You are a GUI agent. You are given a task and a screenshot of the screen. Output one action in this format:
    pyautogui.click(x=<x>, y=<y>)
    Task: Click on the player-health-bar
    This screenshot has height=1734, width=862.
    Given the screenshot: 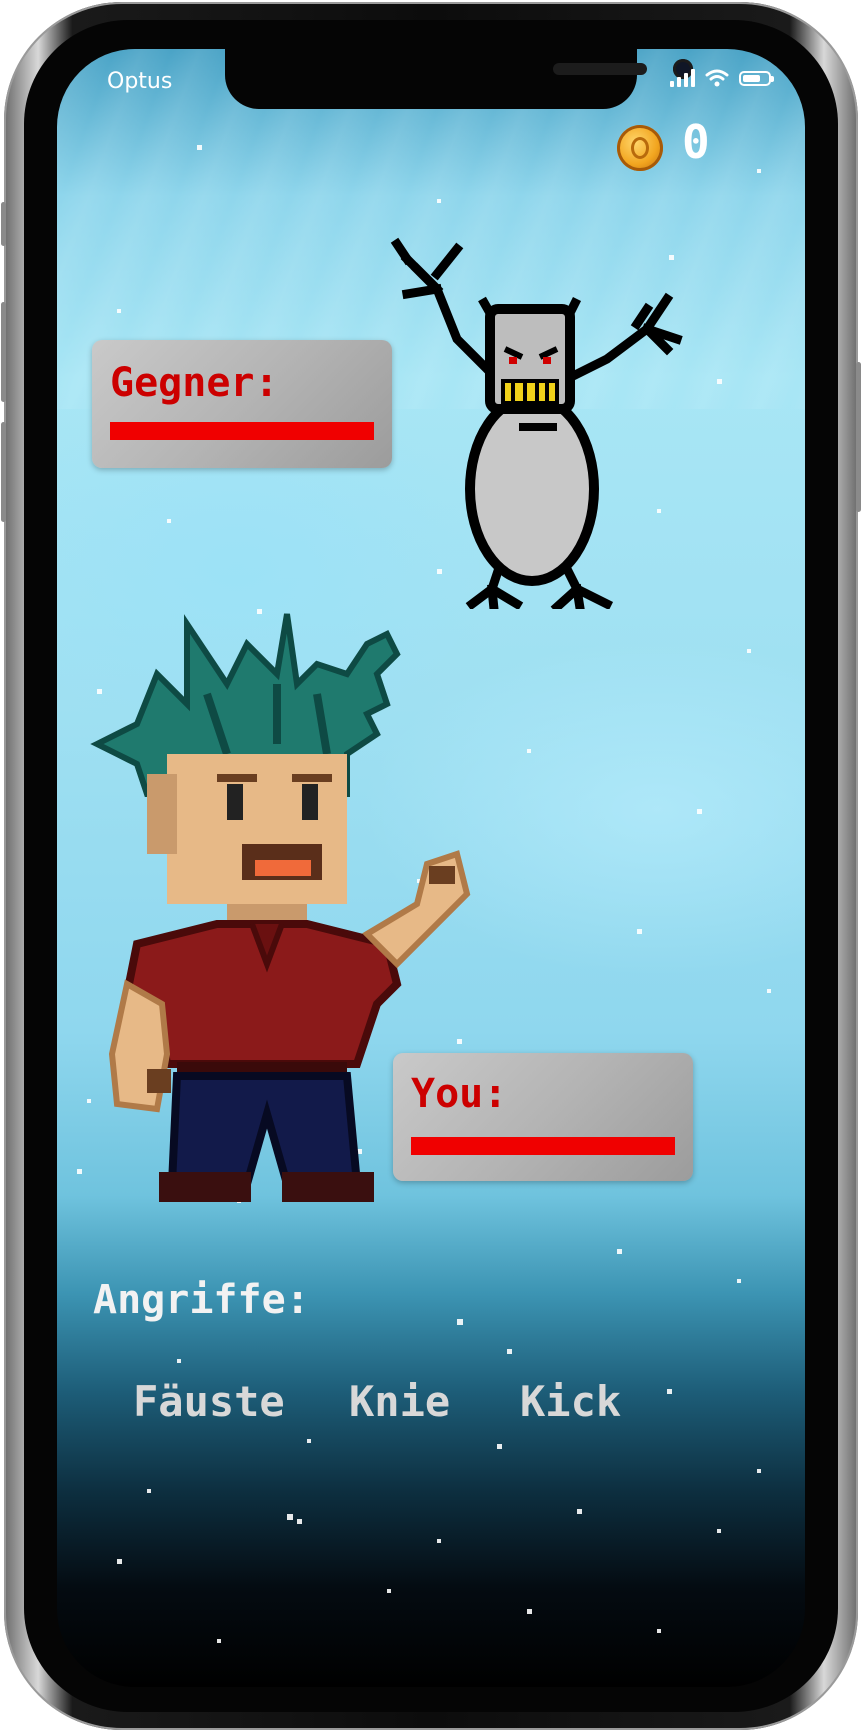 What is the action you would take?
    pyautogui.click(x=543, y=1146)
    